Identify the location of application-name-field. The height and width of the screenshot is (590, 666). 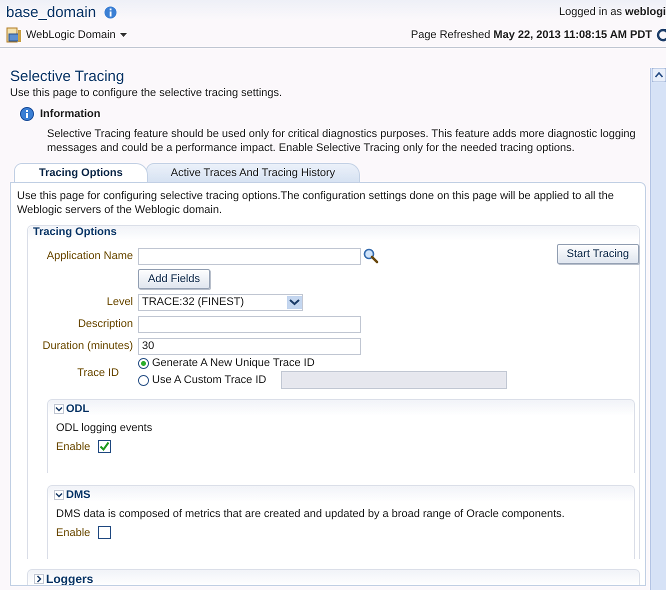
(249, 256).